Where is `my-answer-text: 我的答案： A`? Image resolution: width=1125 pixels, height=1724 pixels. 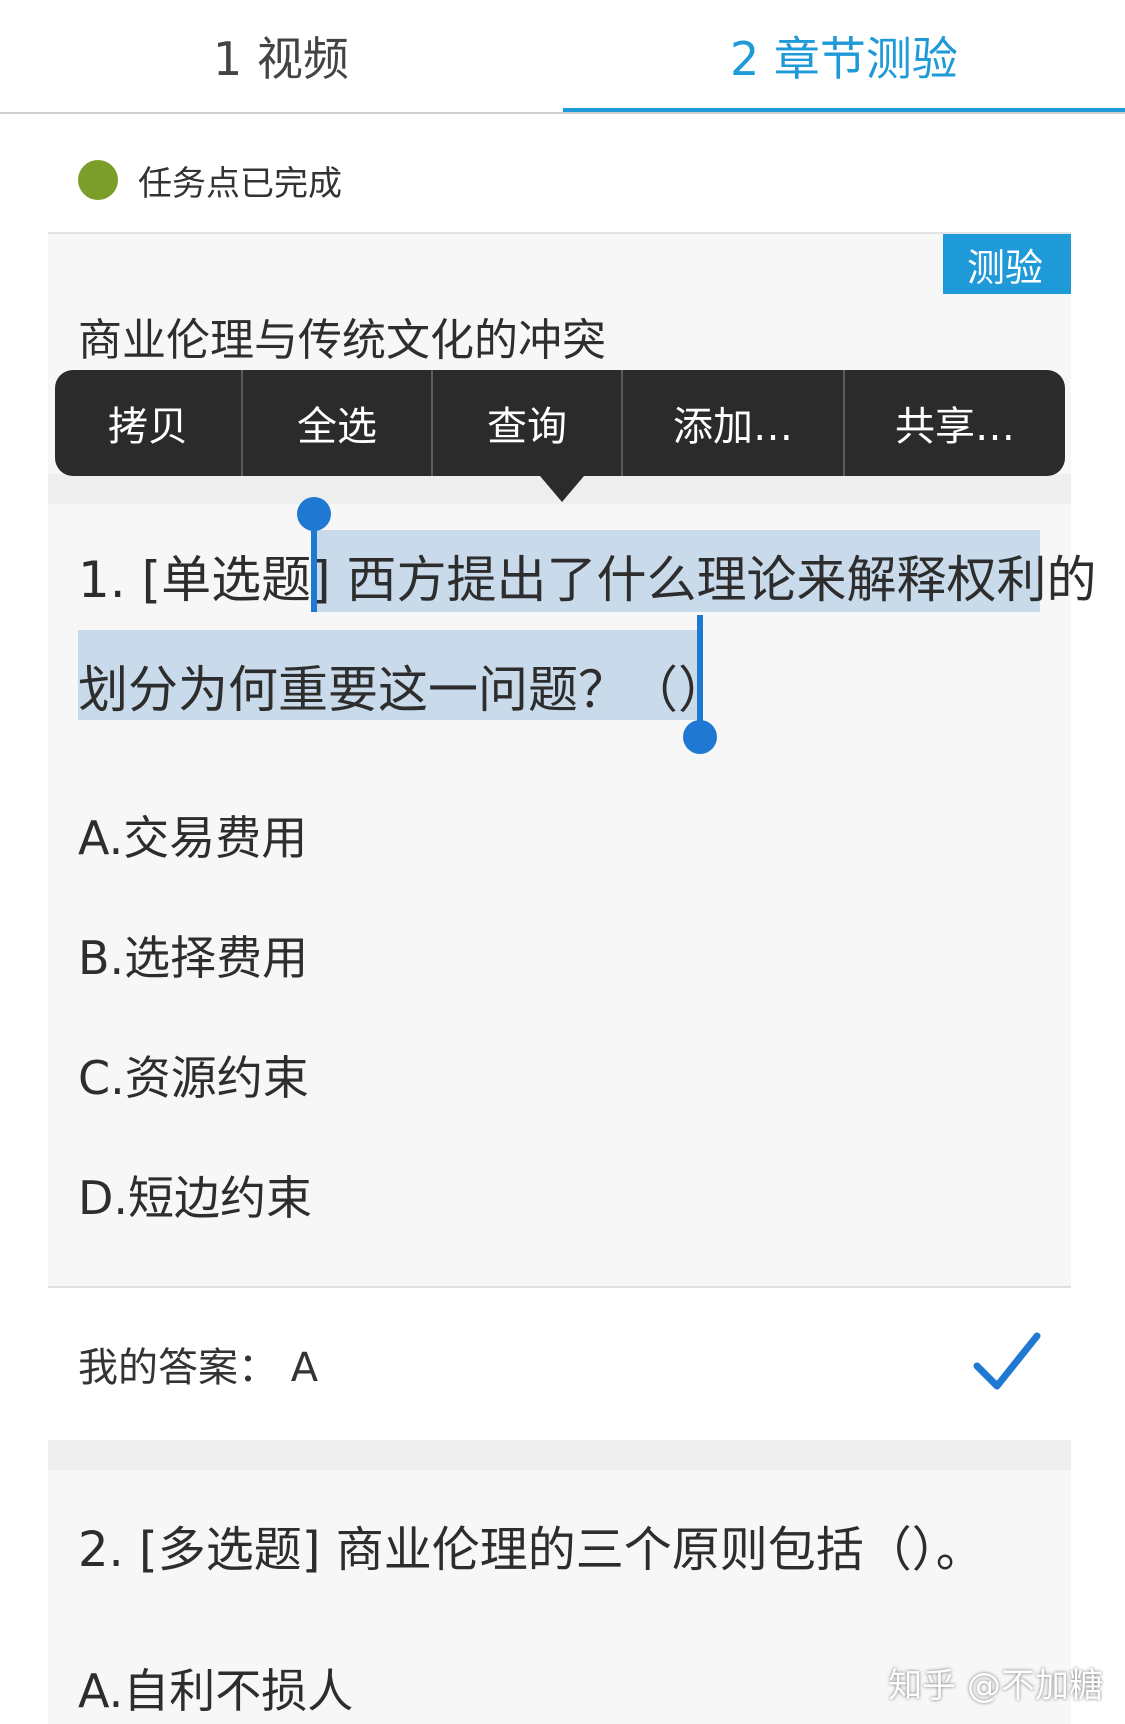
my-answer-text: 我的答案： A is located at coordinates (198, 1368).